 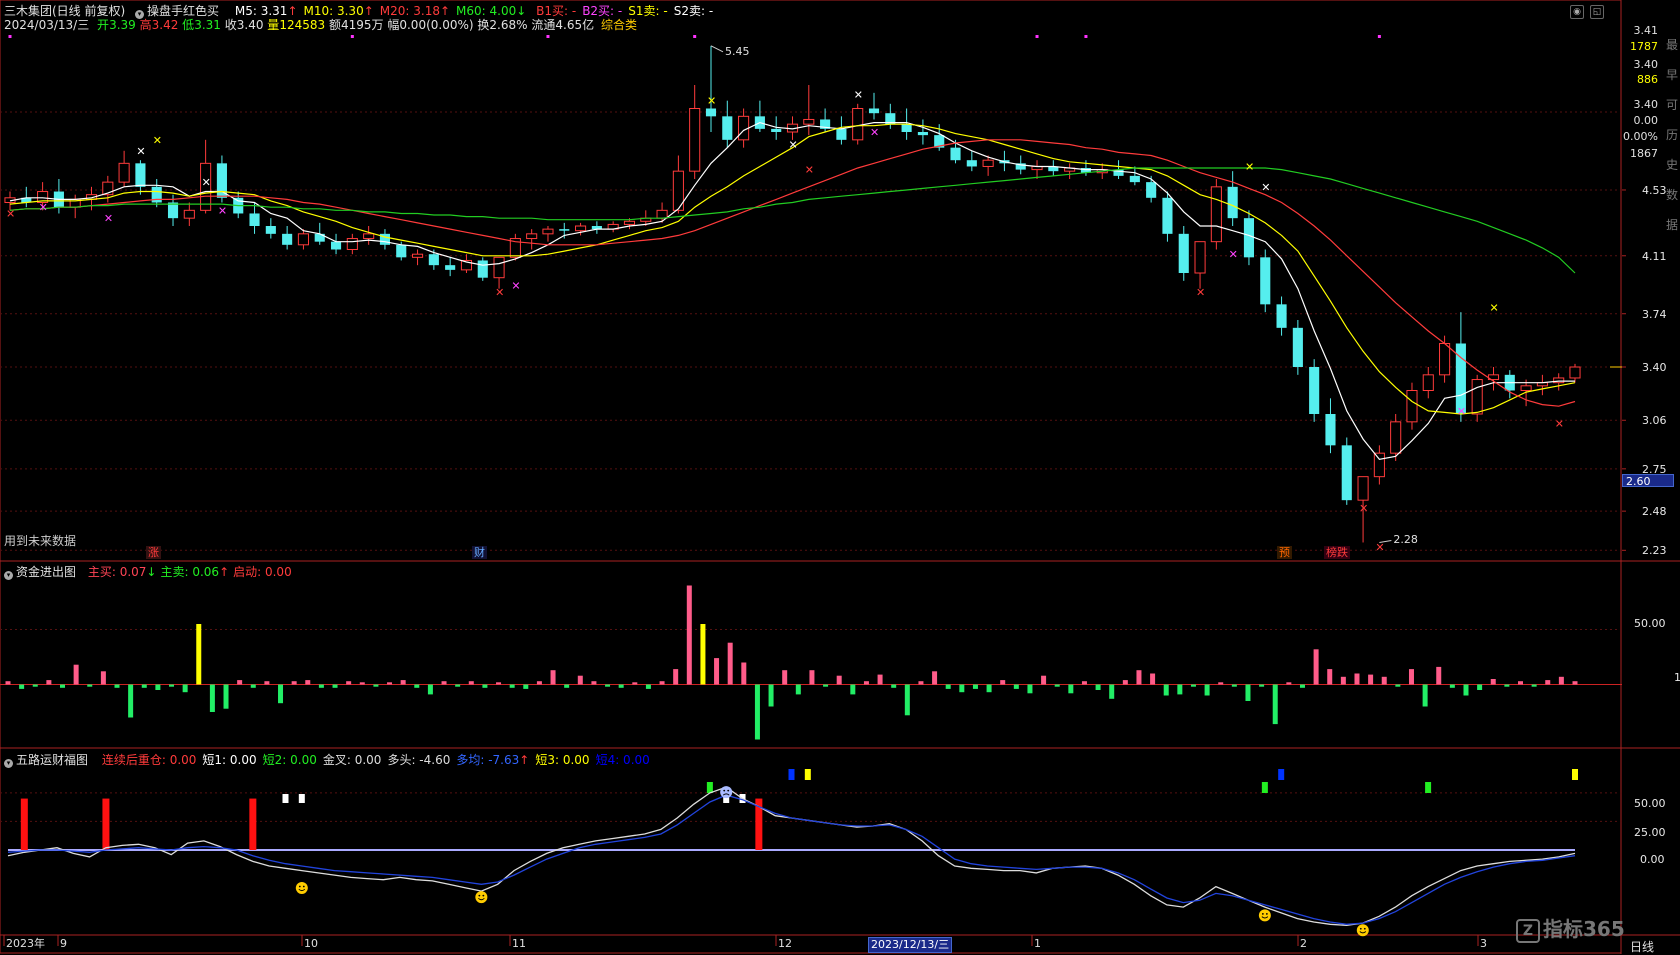 What do you see at coordinates (1337, 552) in the screenshot?
I see `event-tag-3: 榜跌` at bounding box center [1337, 552].